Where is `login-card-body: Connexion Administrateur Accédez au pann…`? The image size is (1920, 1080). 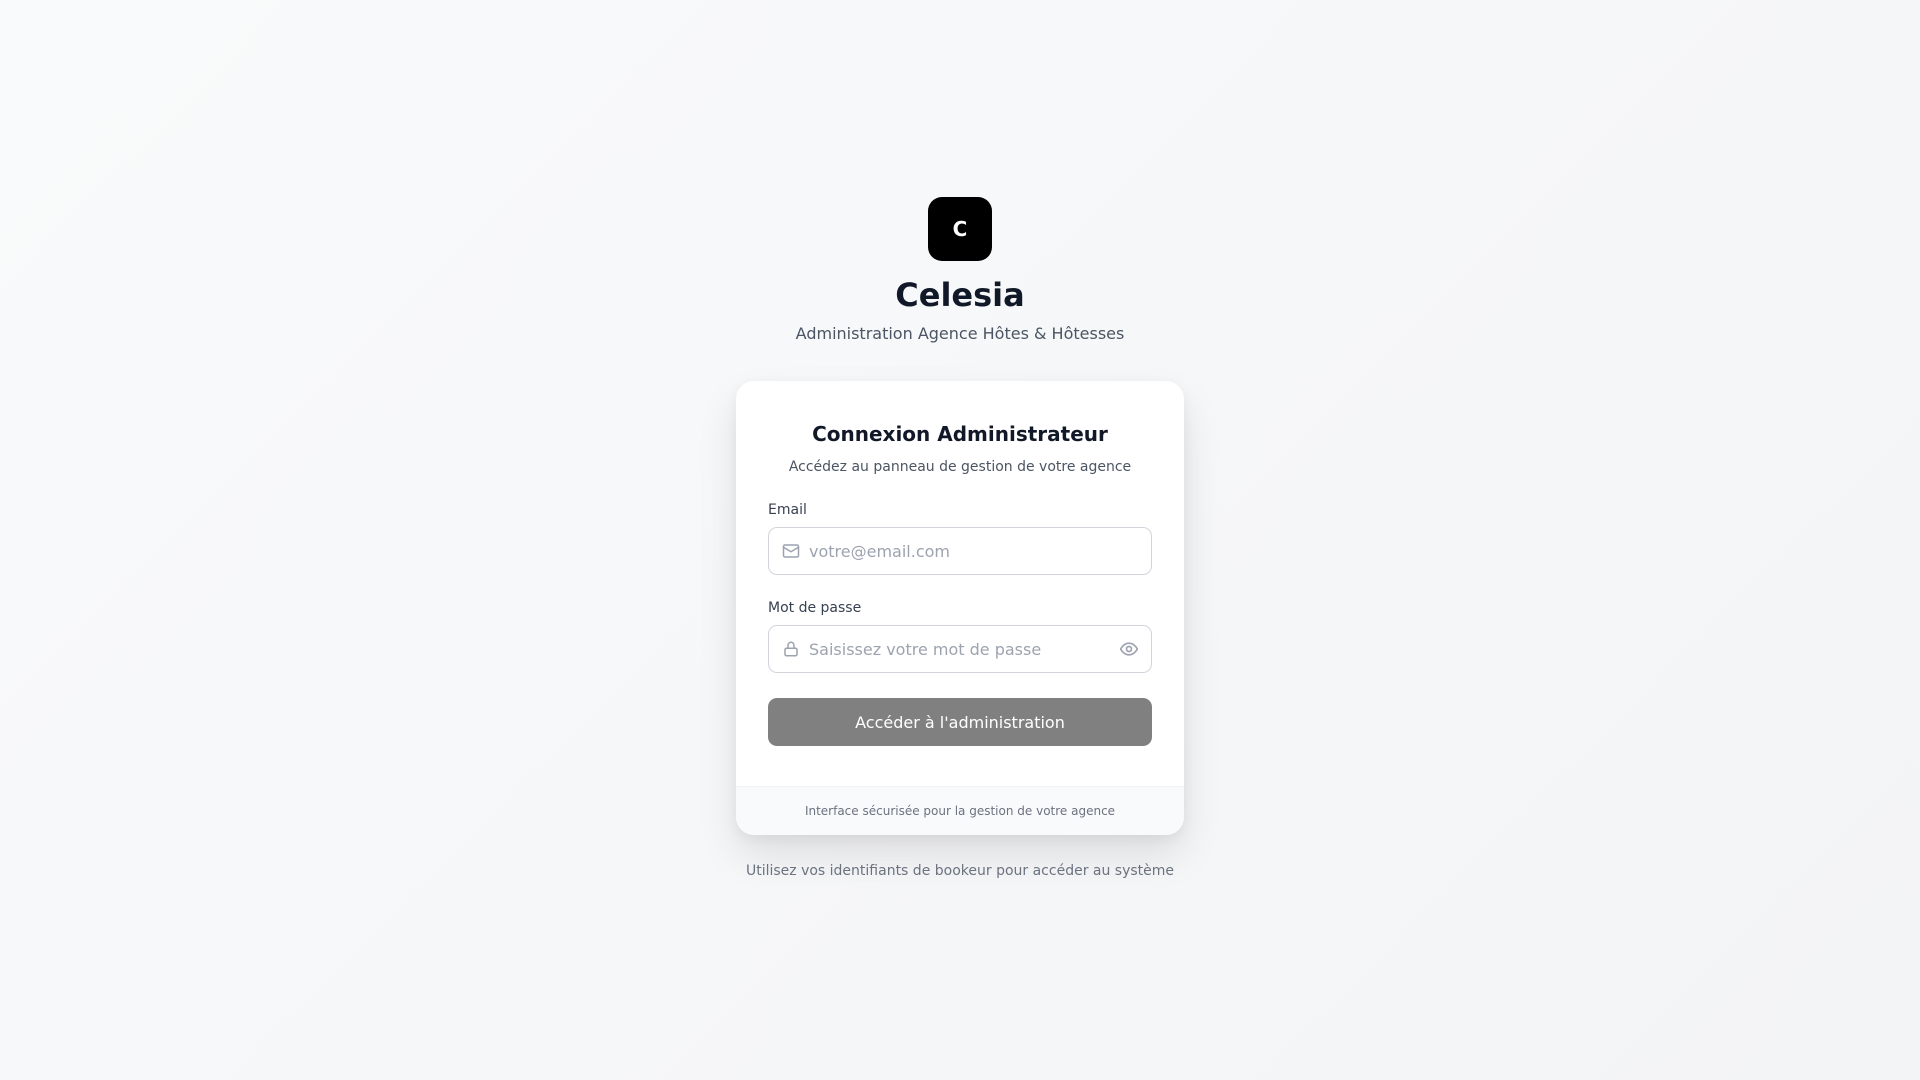
login-card-body: Connexion Administrateur Accédez au pann… is located at coordinates (960, 583).